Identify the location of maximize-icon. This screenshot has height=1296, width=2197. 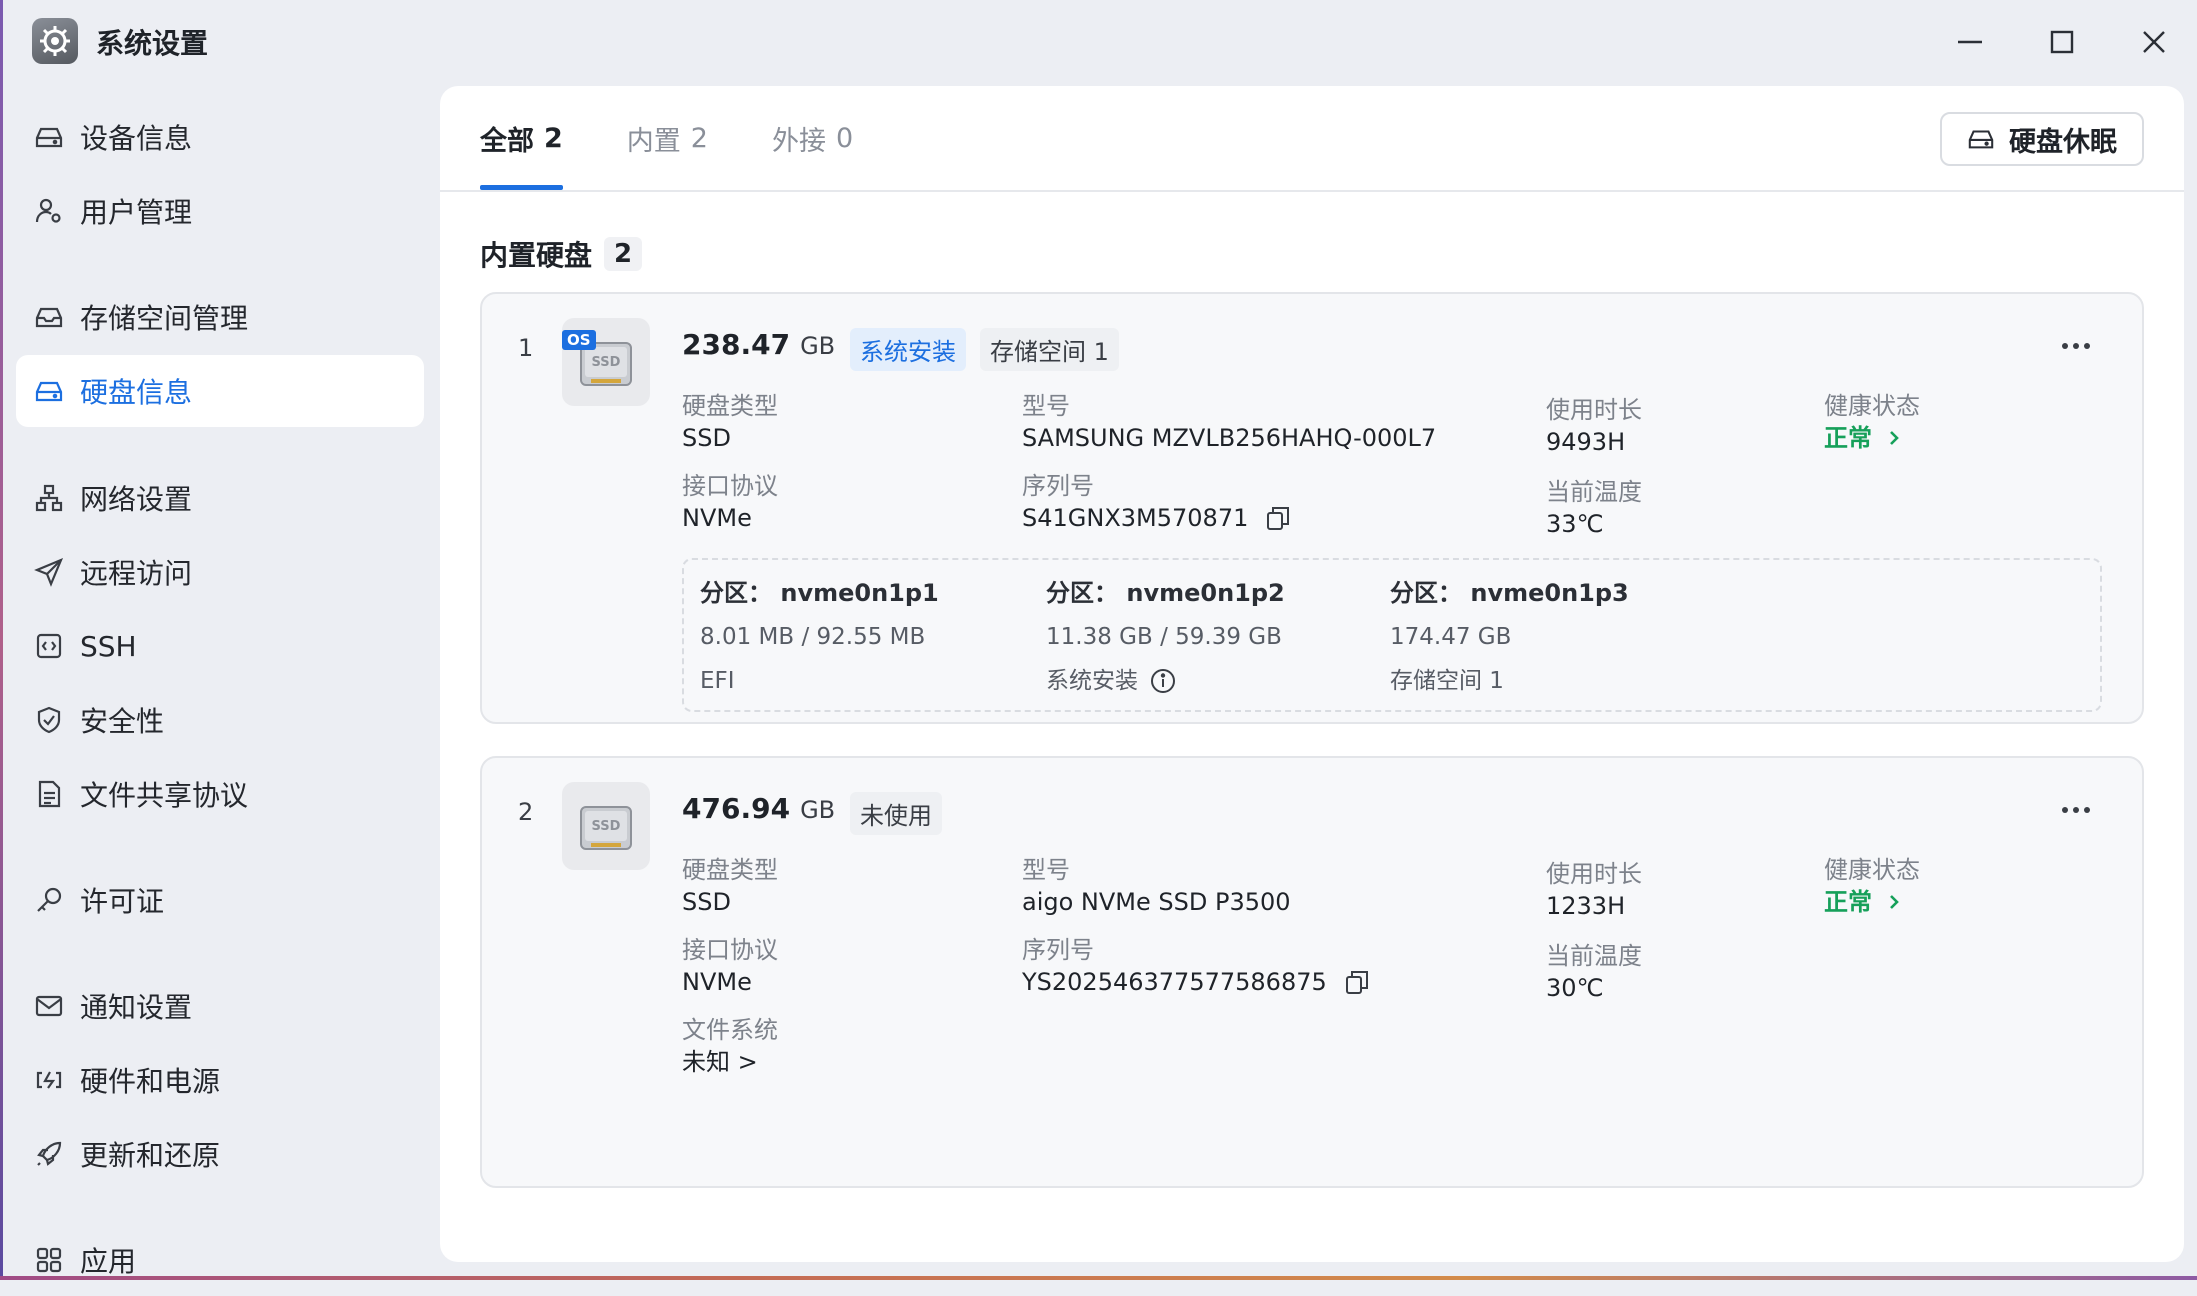
(2062, 42).